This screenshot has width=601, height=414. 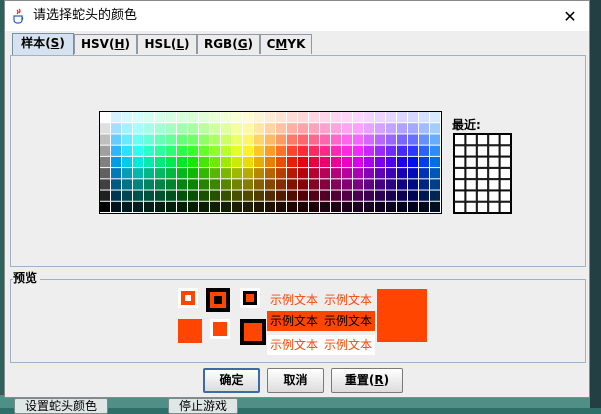 I want to click on recent-swatch-palette, so click(x=482, y=173).